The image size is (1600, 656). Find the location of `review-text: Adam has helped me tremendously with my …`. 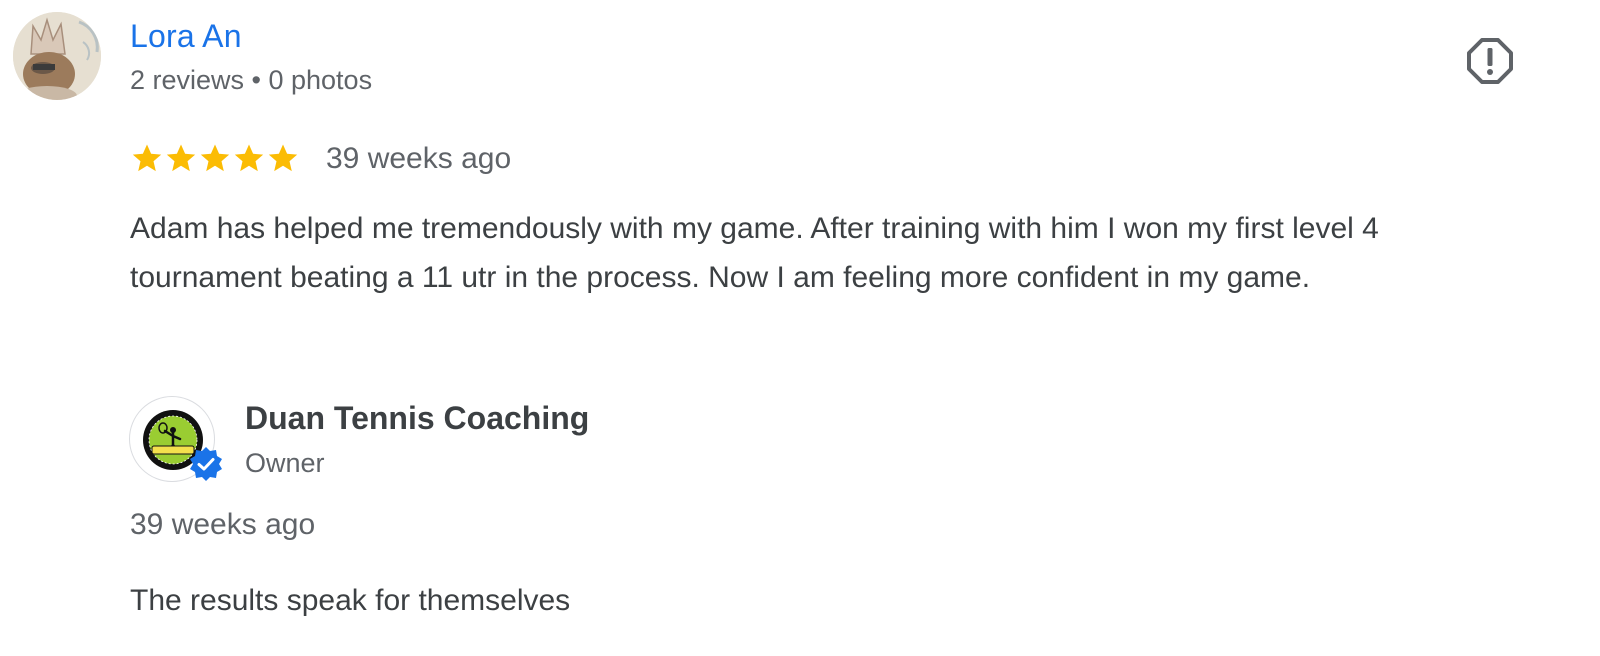

review-text: Adam has helped me tremendously with my … is located at coordinates (754, 253).